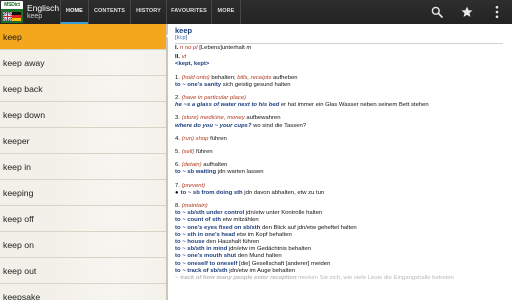 The image size is (512, 300). What do you see at coordinates (343, 57) in the screenshot?
I see `sense-verb: II. vt` at bounding box center [343, 57].